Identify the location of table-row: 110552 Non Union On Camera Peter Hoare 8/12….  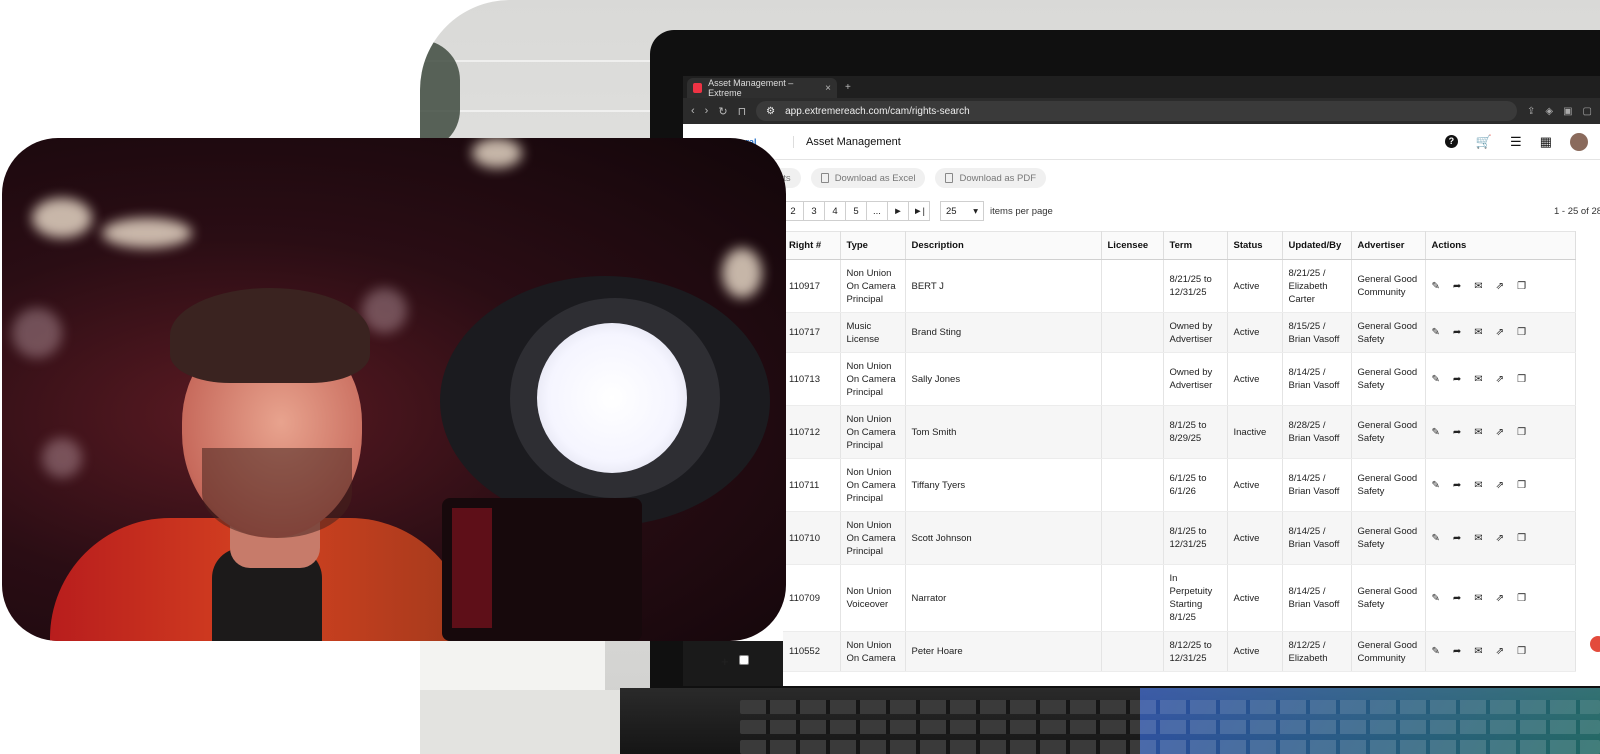
(1179, 651).